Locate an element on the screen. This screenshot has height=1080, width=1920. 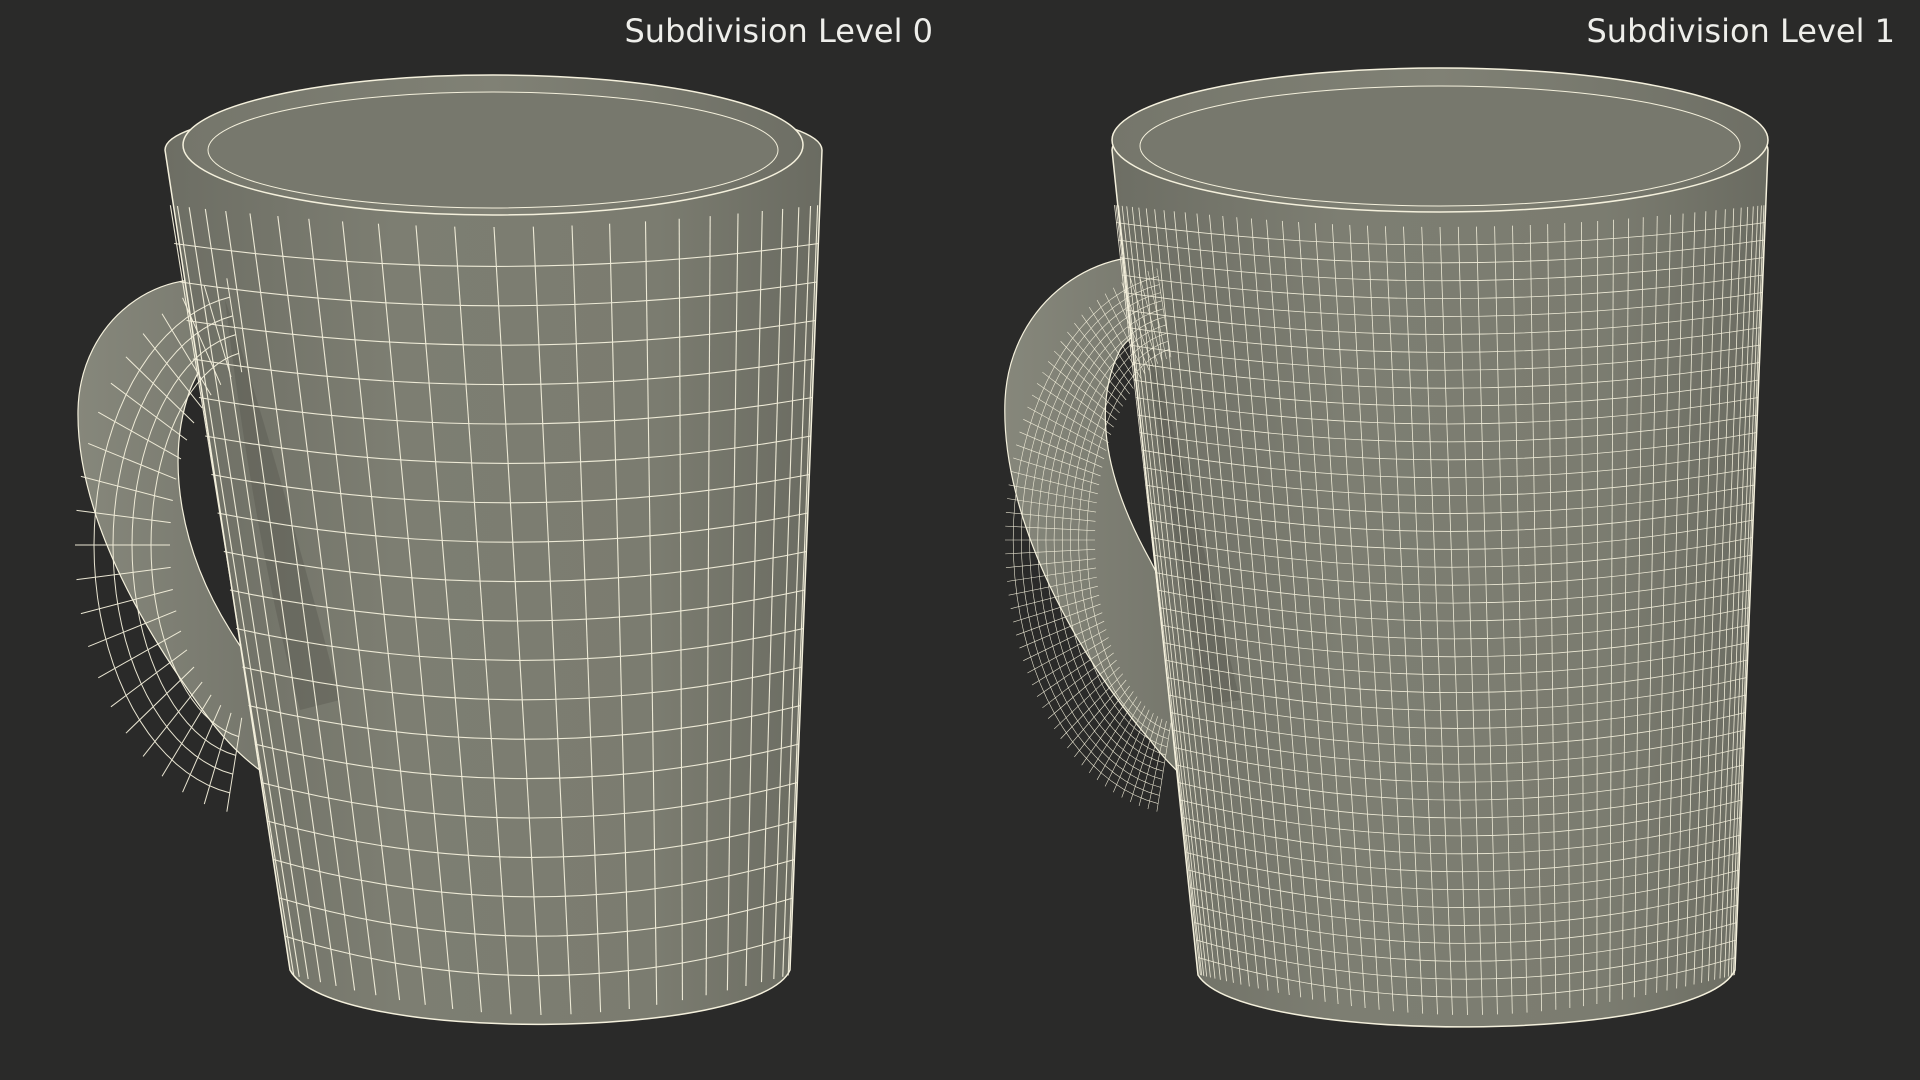
subdivision-level-1-label: Subdivision Level 1 is located at coordinates (1740, 31).